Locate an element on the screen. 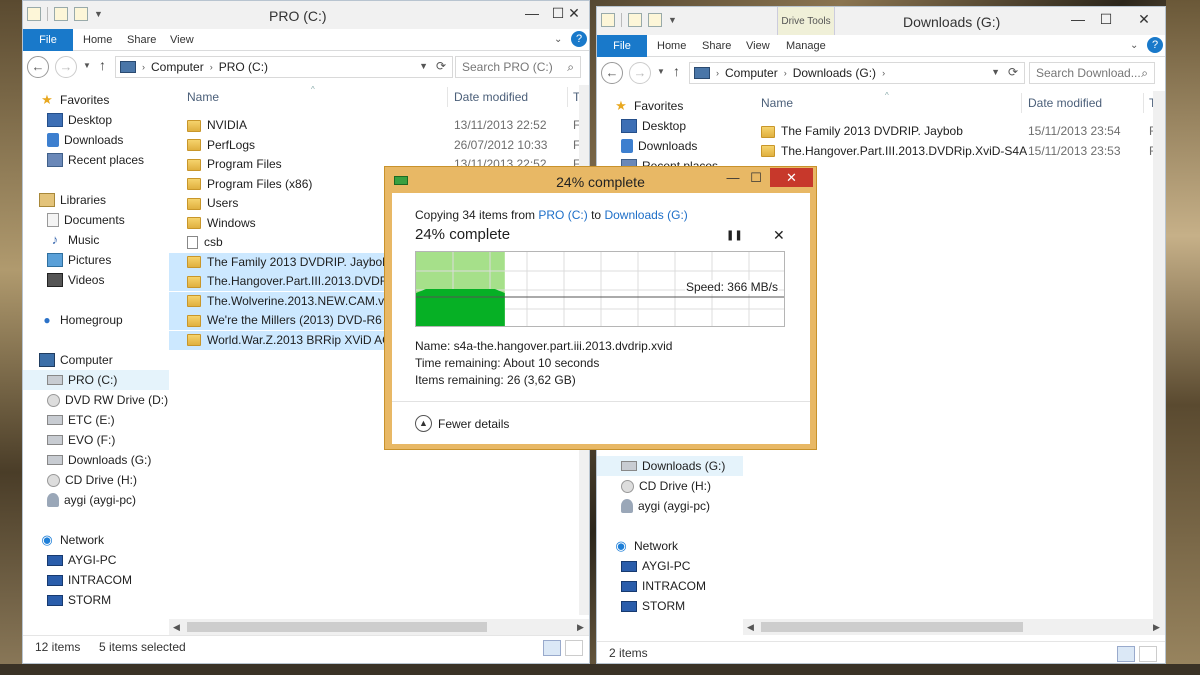 The image size is (1200, 675). details-view-icon is located at coordinates (552, 648).